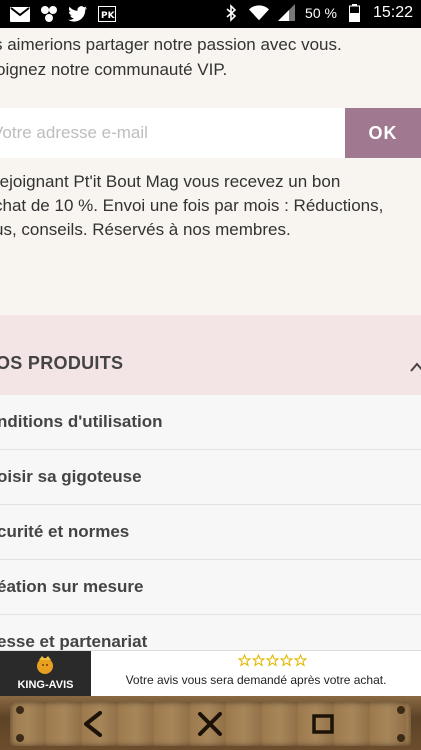 This screenshot has height=750, width=421. What do you see at coordinates (93, 724) in the screenshot?
I see `back-icon` at bounding box center [93, 724].